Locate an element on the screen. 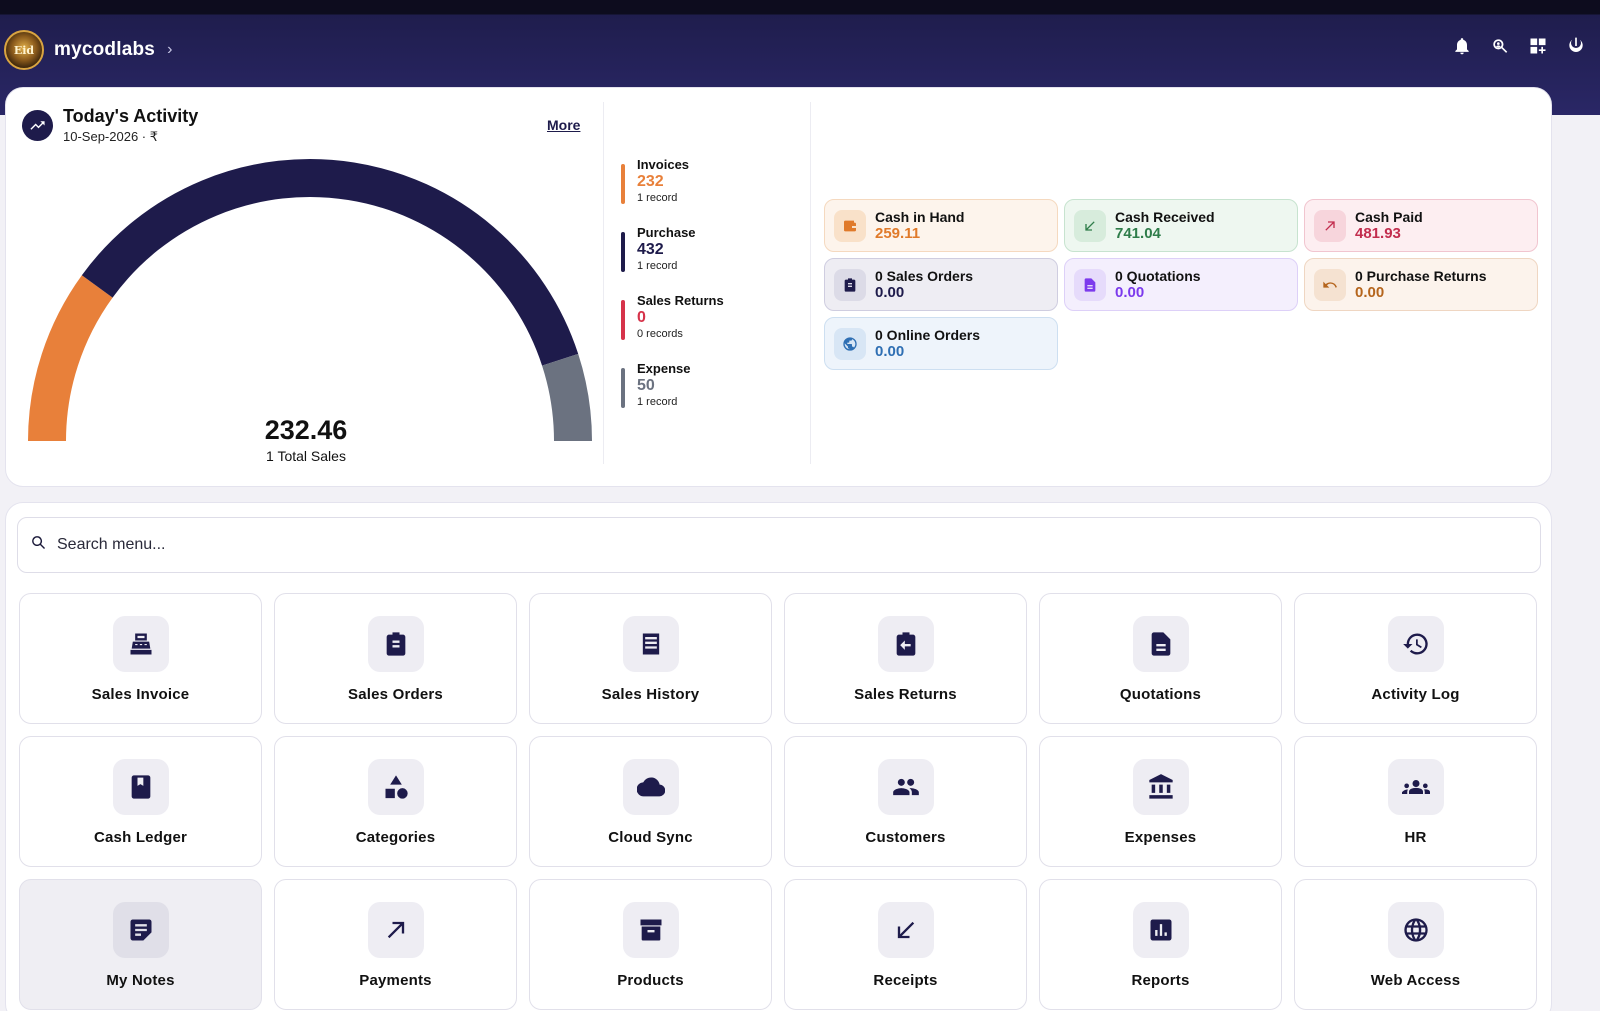 The width and height of the screenshot is (1600, 1011). search-bar is located at coordinates (779, 545).